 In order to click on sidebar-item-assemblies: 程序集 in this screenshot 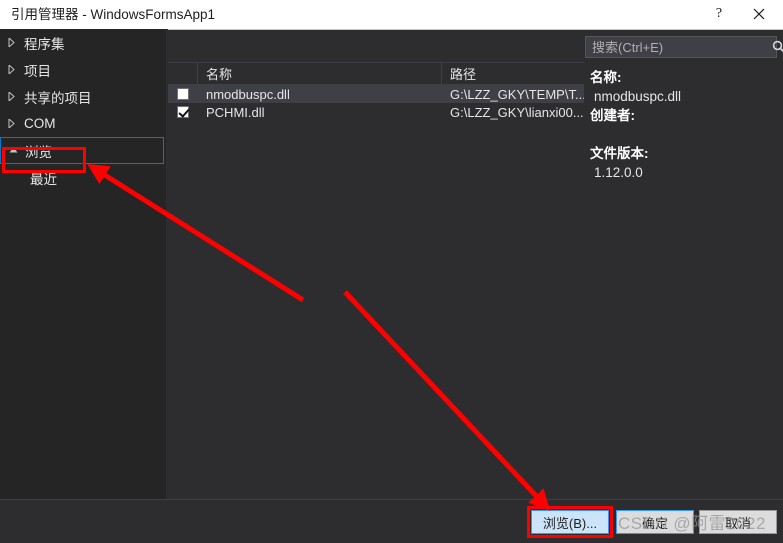, I will do `click(83, 42)`.